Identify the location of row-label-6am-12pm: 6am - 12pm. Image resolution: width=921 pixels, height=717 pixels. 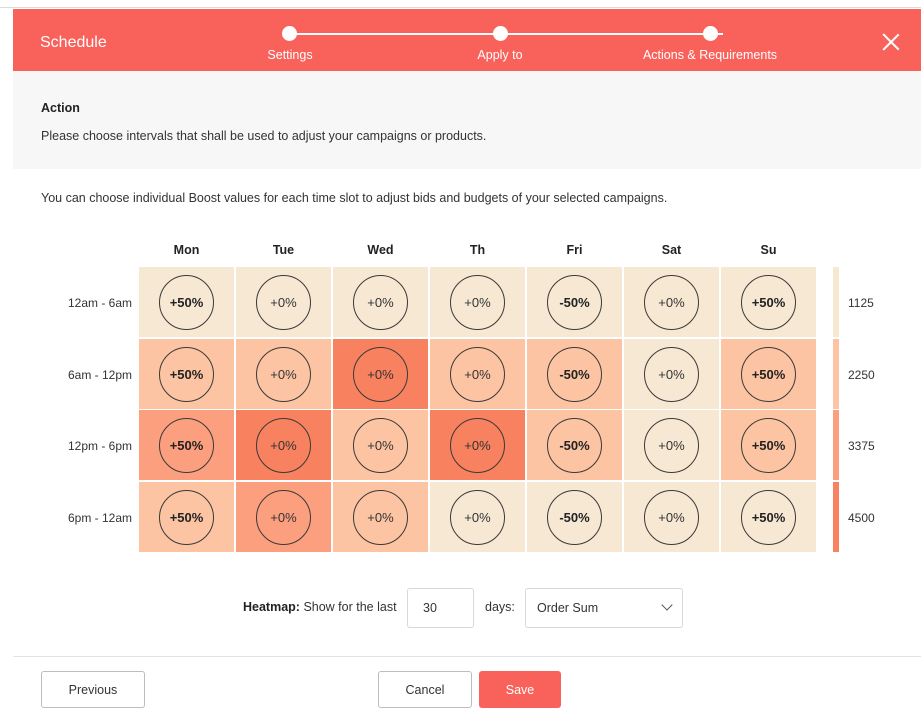
(99, 375).